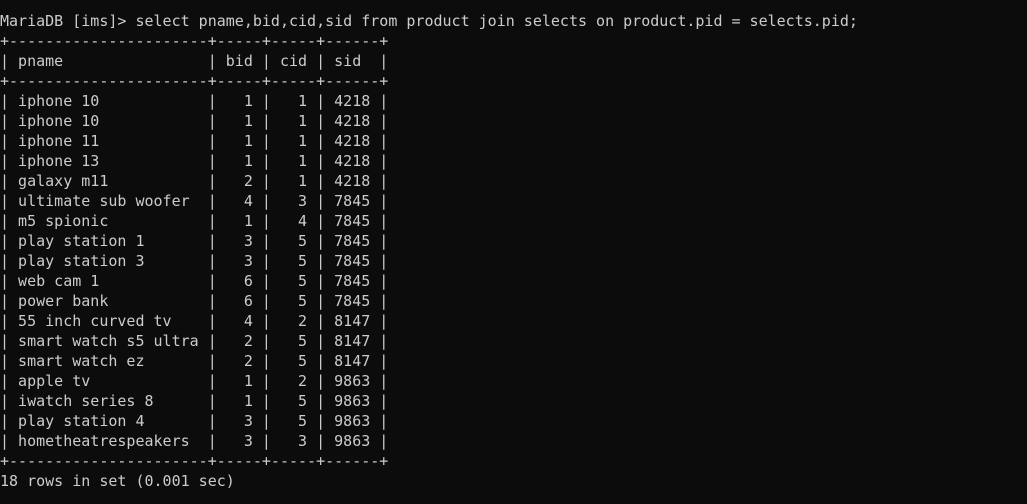  What do you see at coordinates (194, 61) in the screenshot?
I see `table-header: | pname | bid | cid | sid |` at bounding box center [194, 61].